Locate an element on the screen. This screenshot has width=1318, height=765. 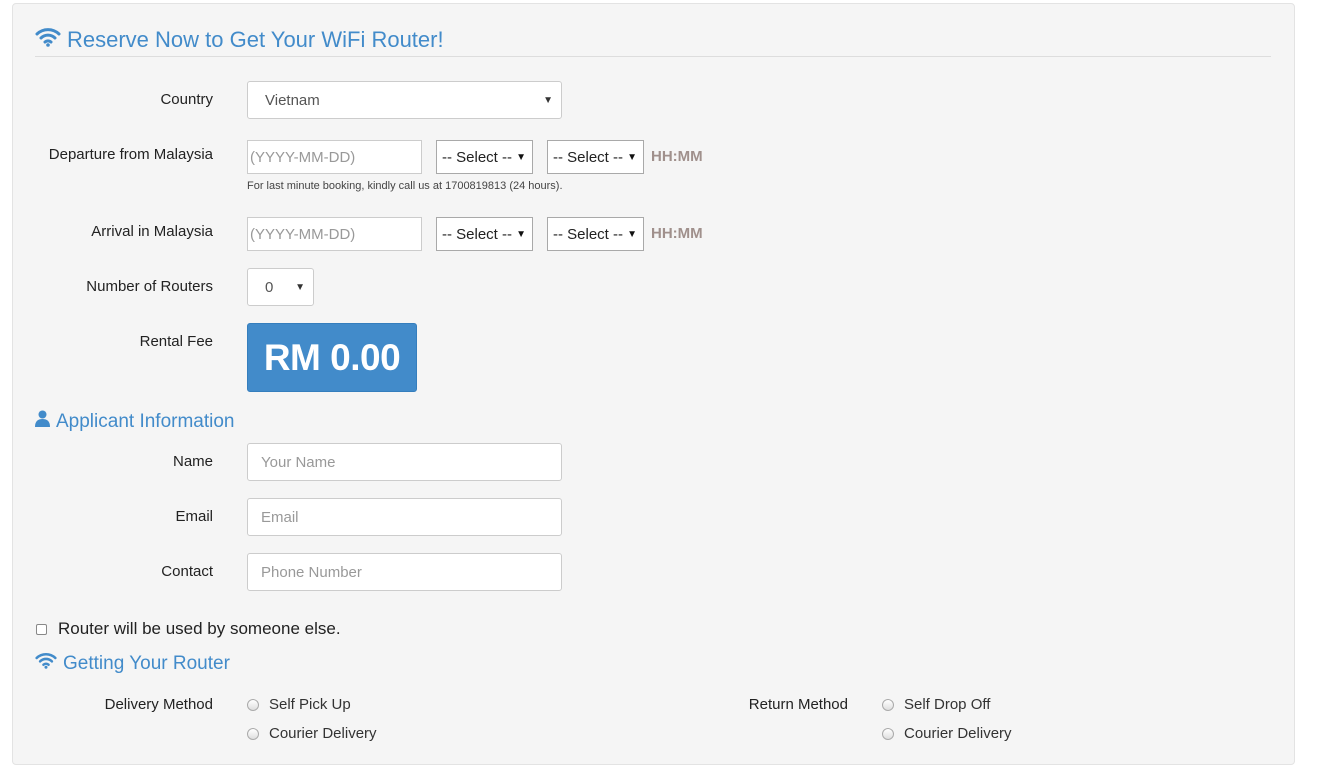
routers-label: Number of Routers is located at coordinates (149, 286).